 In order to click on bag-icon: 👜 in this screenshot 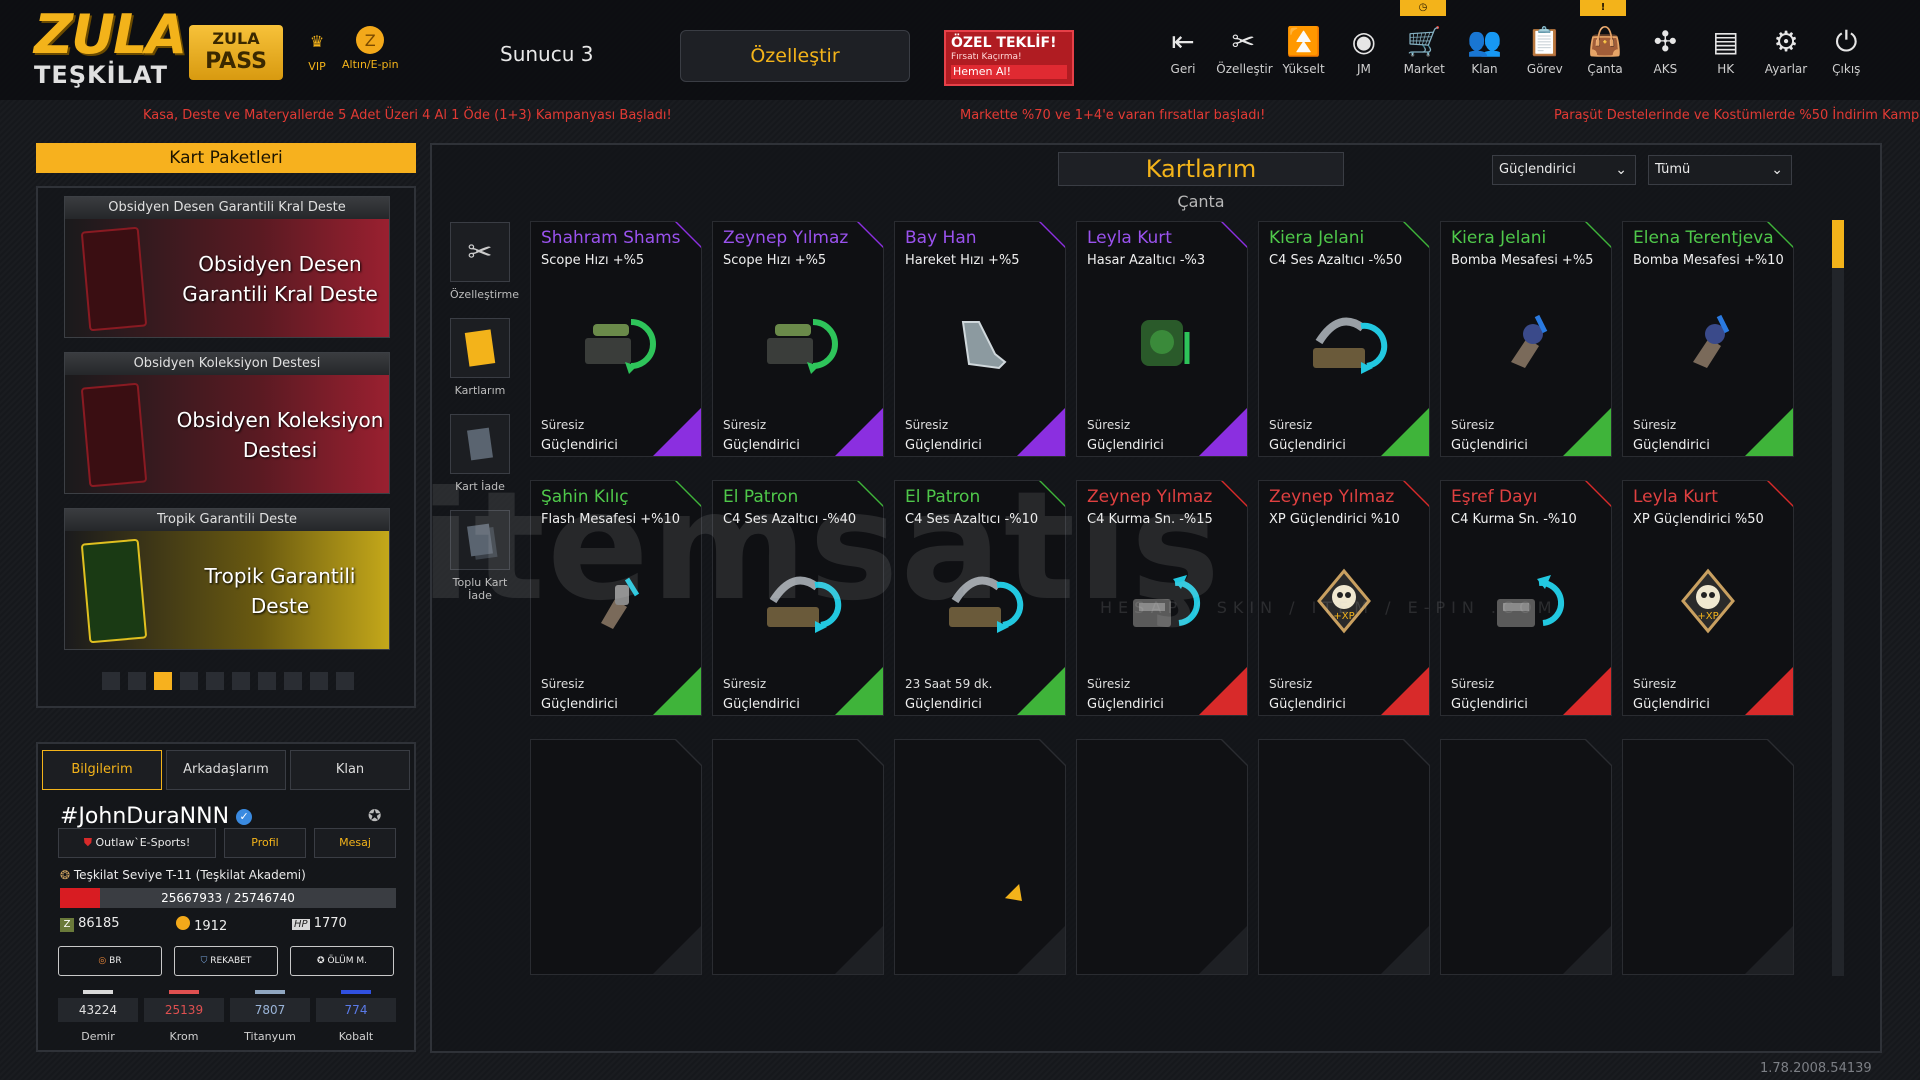, I will do `click(1605, 41)`.